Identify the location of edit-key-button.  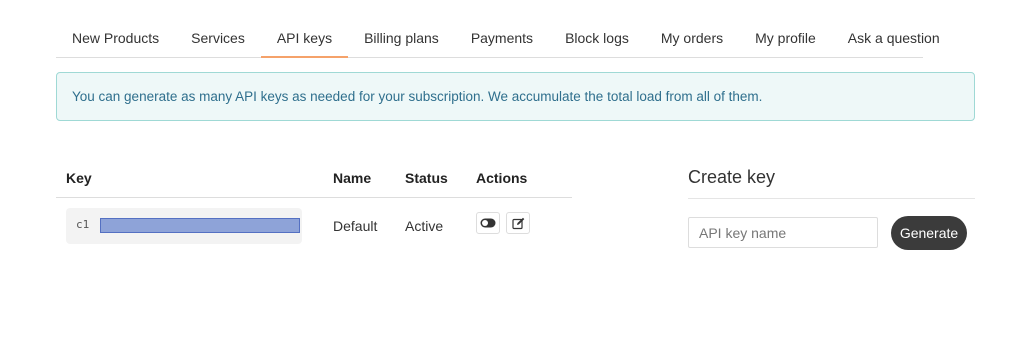
(518, 223).